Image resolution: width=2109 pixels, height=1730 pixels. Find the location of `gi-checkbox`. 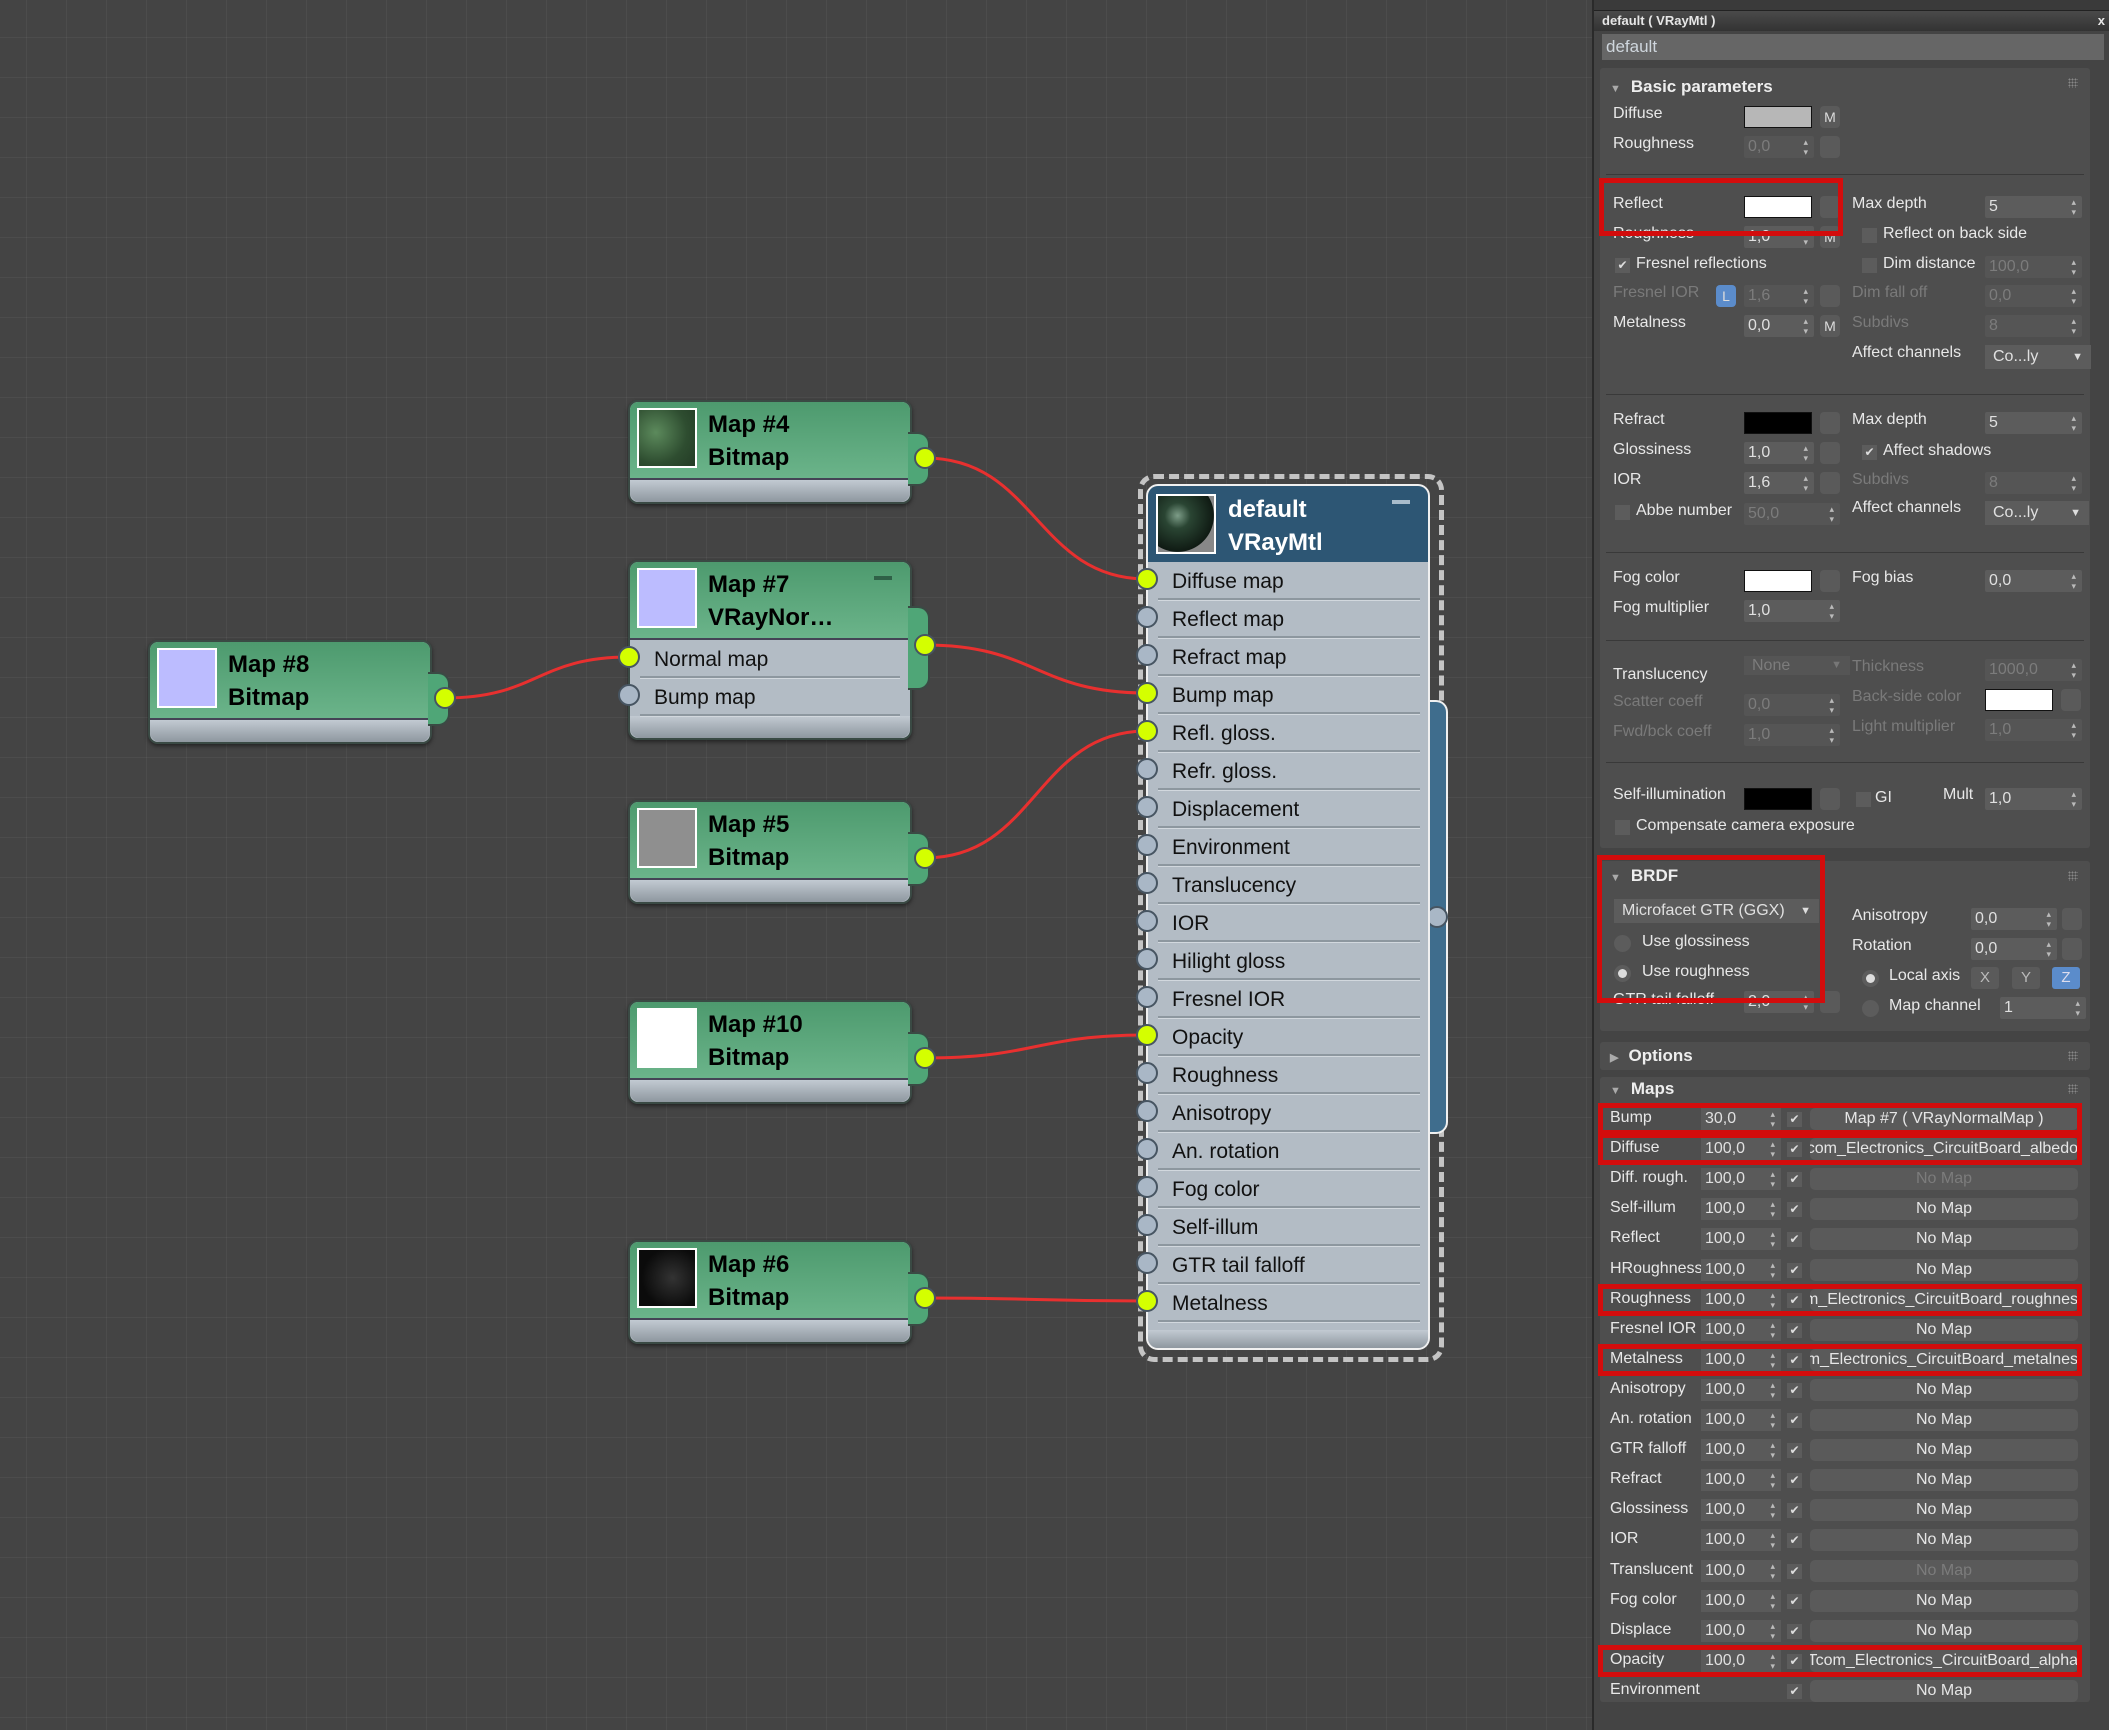

gi-checkbox is located at coordinates (1863, 799).